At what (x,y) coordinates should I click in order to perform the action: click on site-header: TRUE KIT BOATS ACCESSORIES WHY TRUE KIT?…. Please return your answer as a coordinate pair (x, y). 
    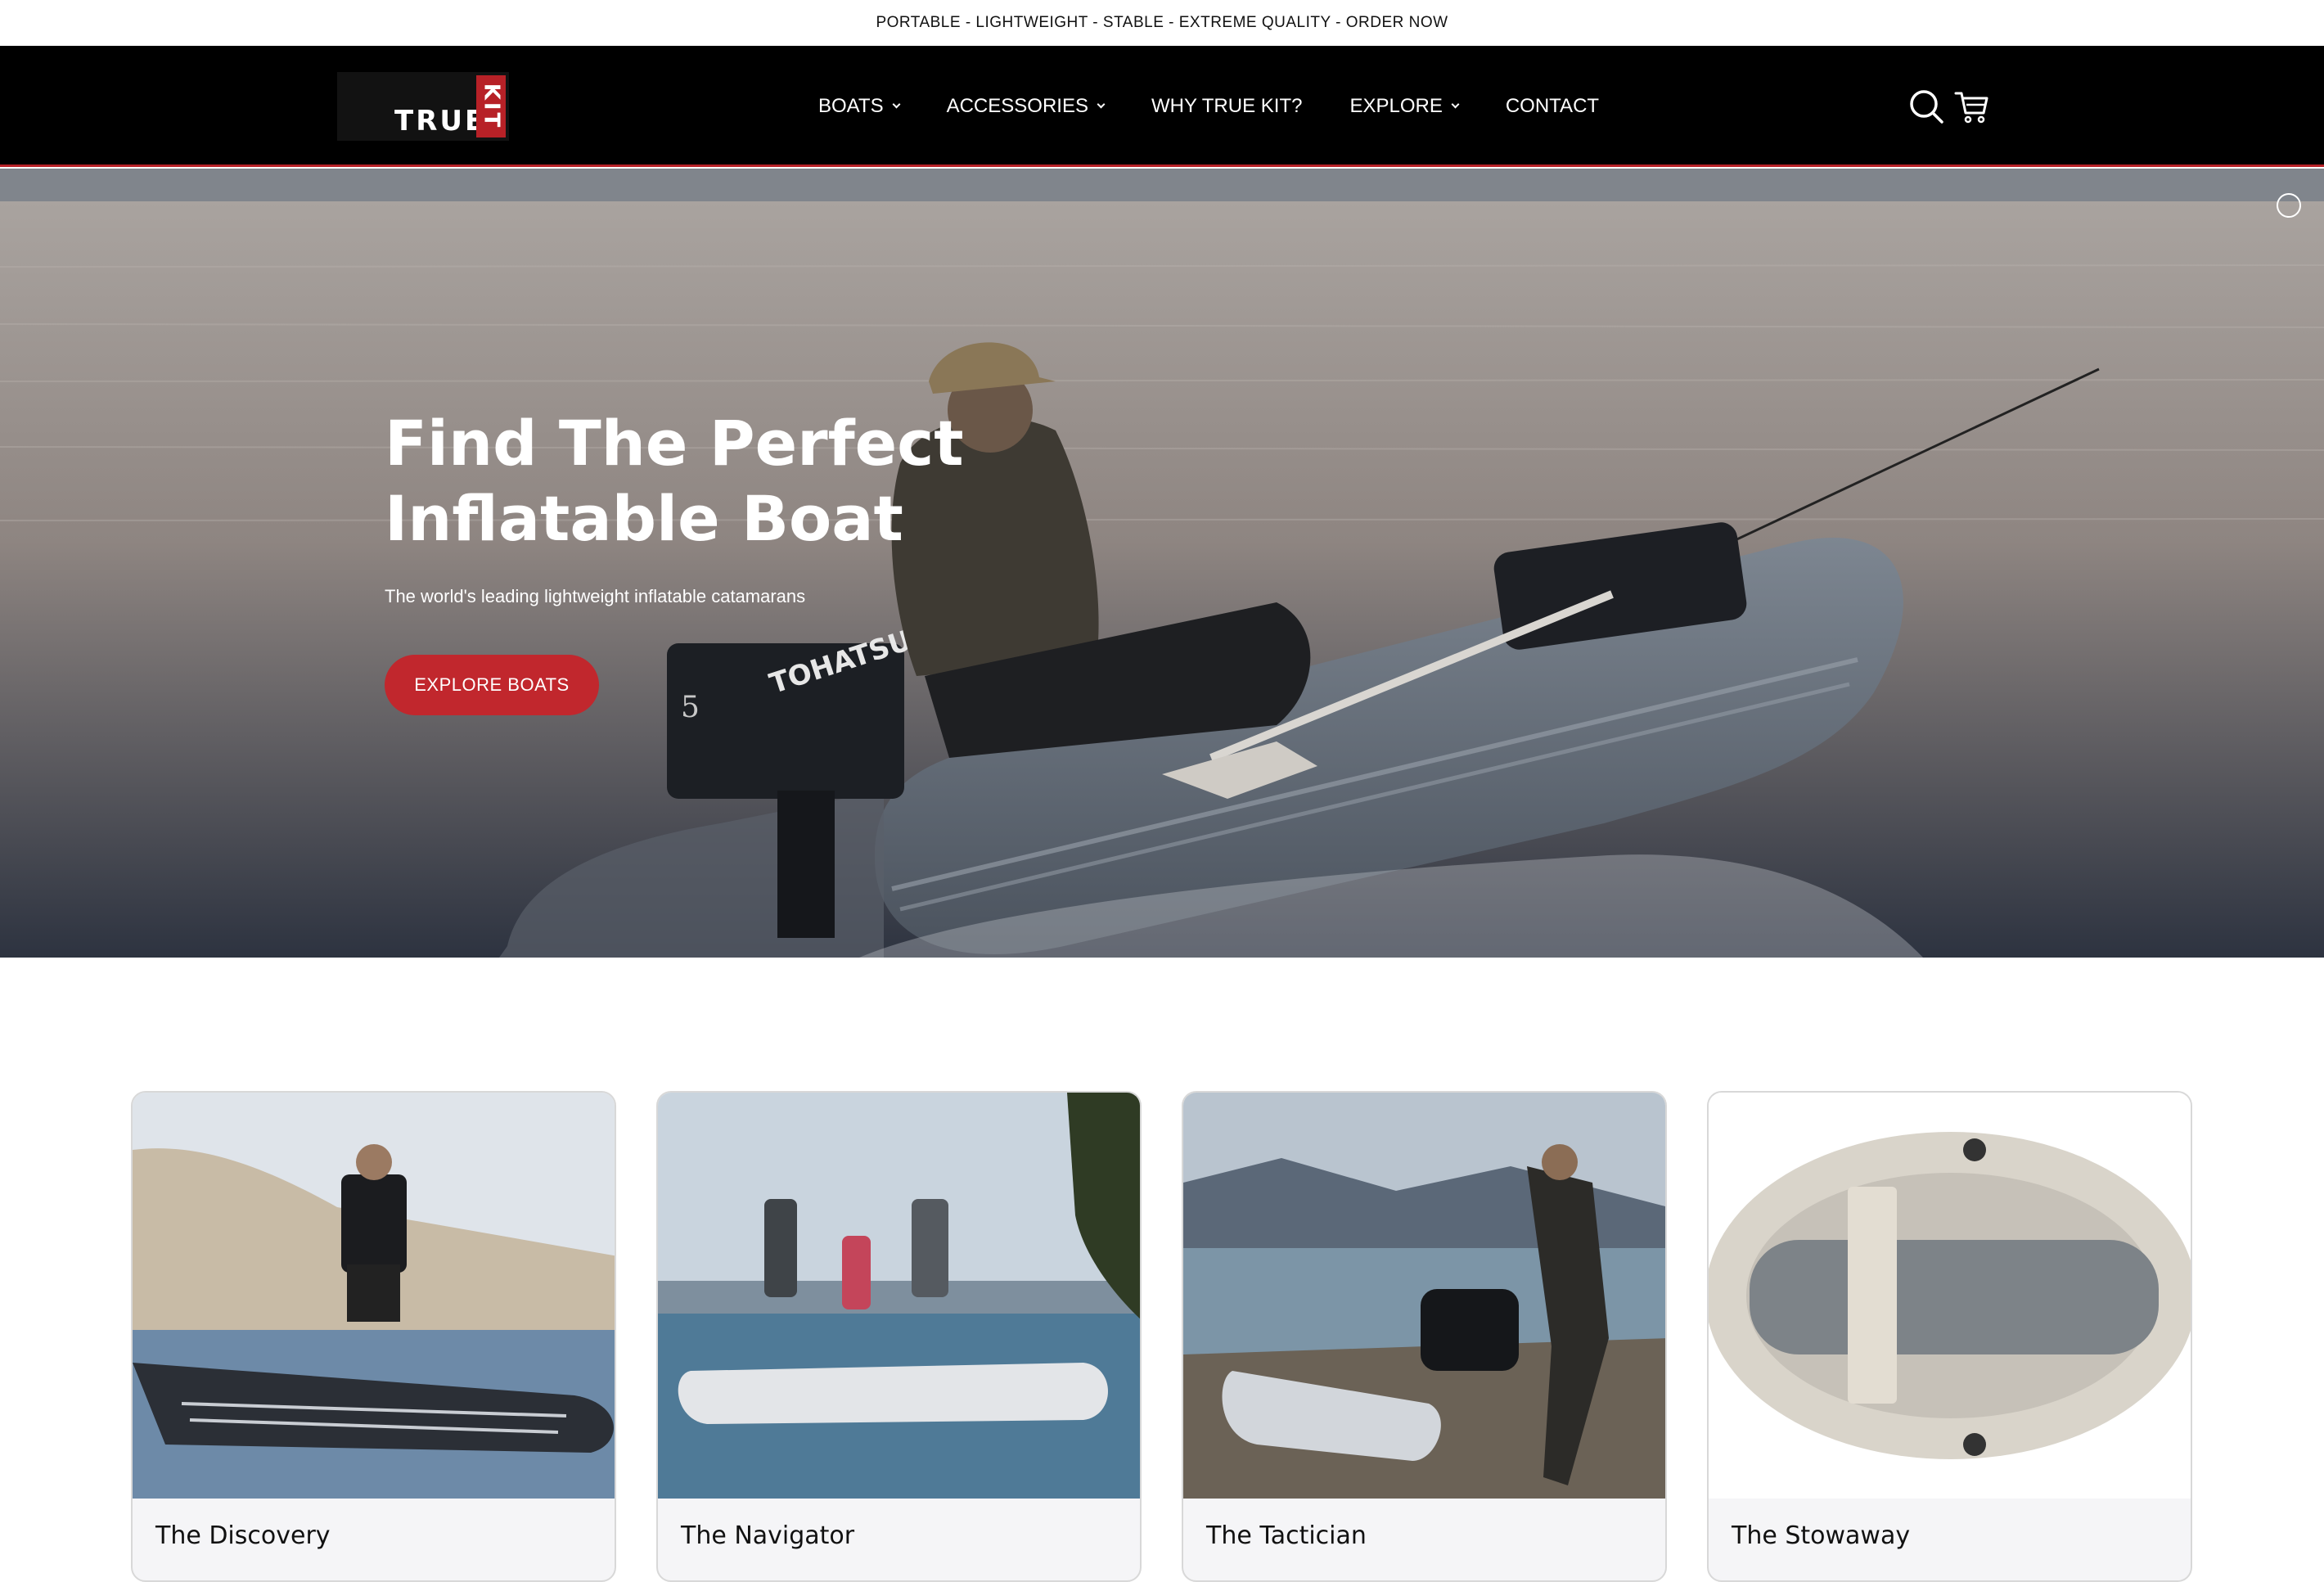
    Looking at the image, I should click on (1162, 106).